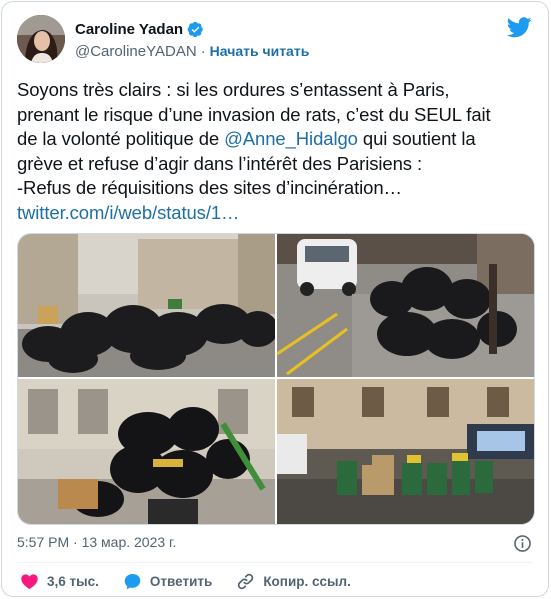  I want to click on author-name-line: Caroline Yadan, so click(139, 29).